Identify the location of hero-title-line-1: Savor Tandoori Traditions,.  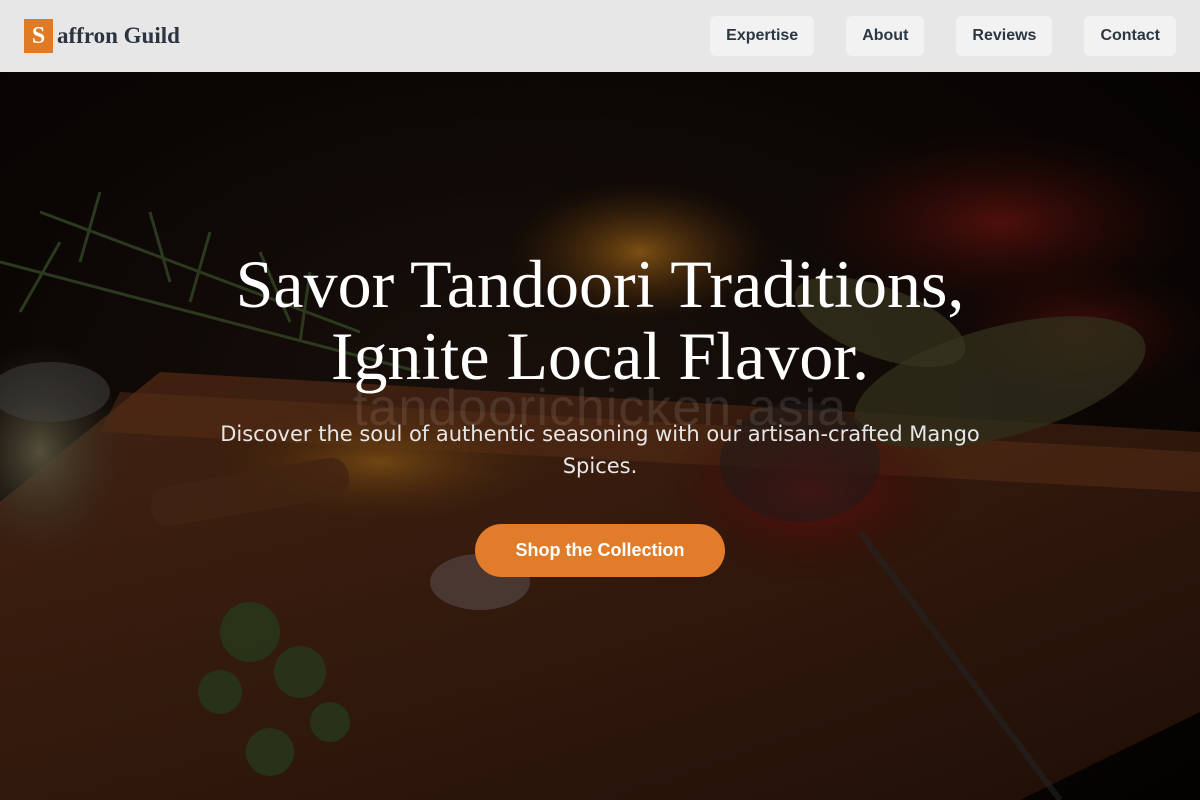
(600, 284).